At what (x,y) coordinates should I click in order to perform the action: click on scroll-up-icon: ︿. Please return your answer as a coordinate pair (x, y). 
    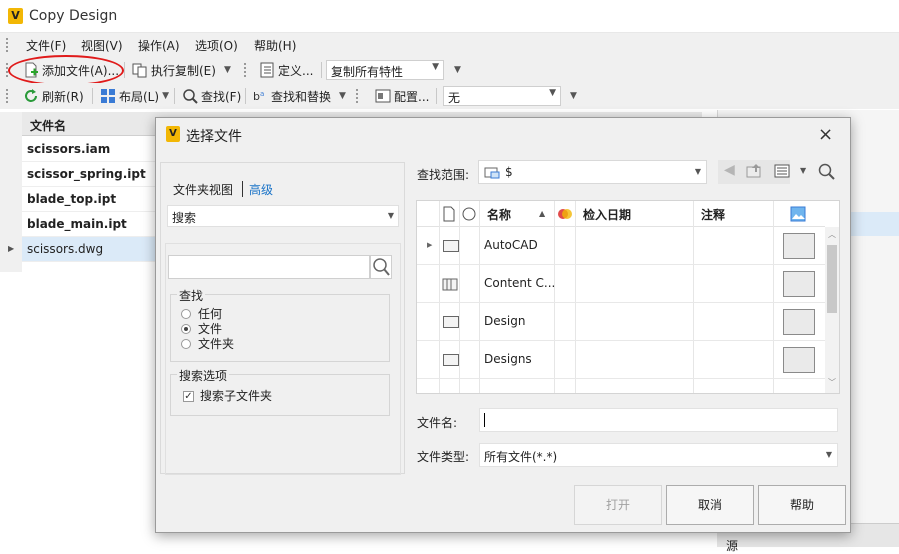
    Looking at the image, I should click on (832, 234).